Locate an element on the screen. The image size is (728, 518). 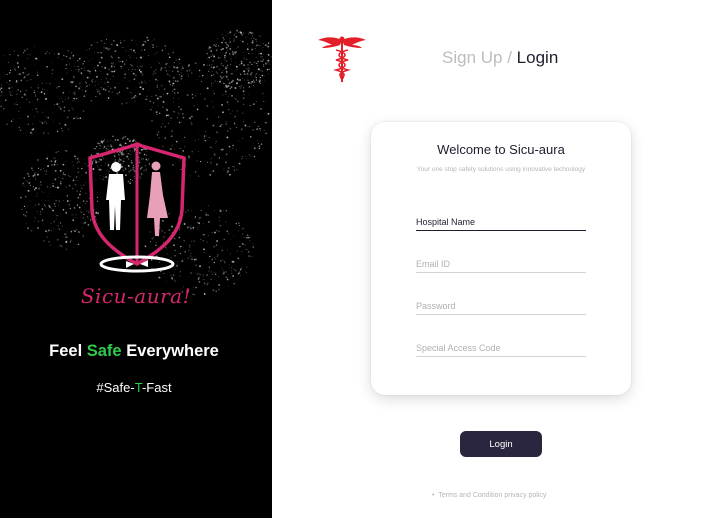
terms-link: Terms and Condition is located at coordinates (470, 495).